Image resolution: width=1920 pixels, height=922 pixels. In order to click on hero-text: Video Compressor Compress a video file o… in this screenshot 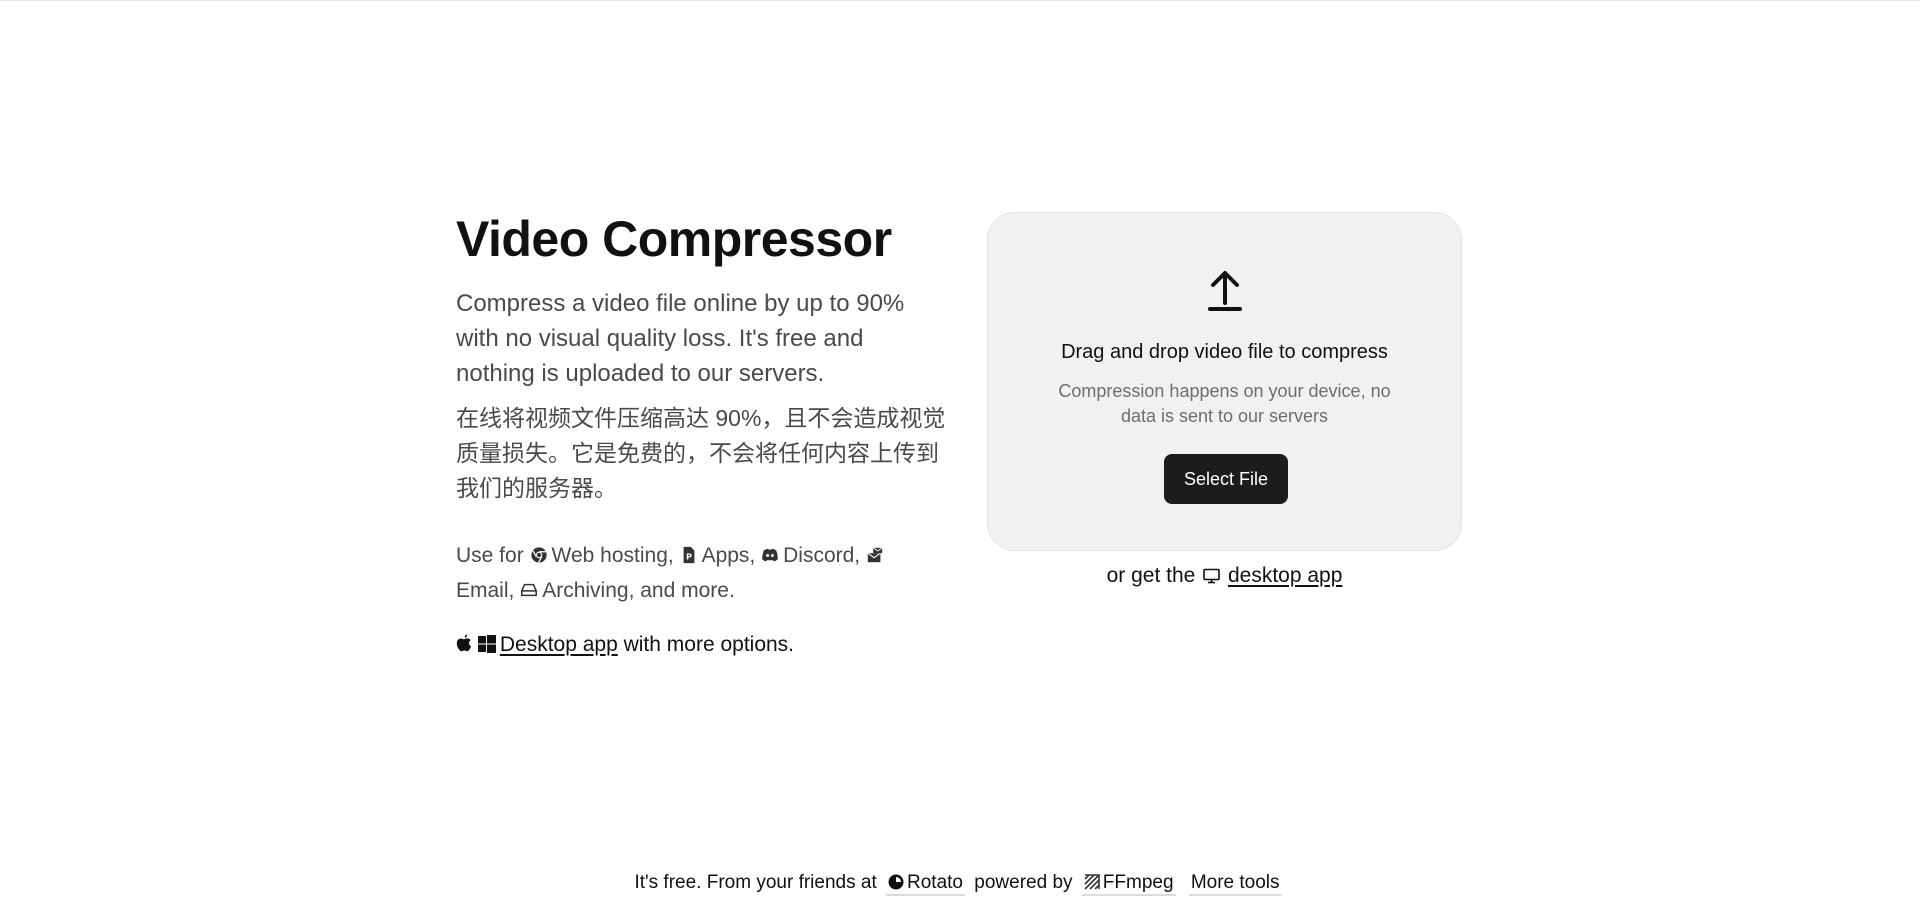, I will do `click(706, 436)`.